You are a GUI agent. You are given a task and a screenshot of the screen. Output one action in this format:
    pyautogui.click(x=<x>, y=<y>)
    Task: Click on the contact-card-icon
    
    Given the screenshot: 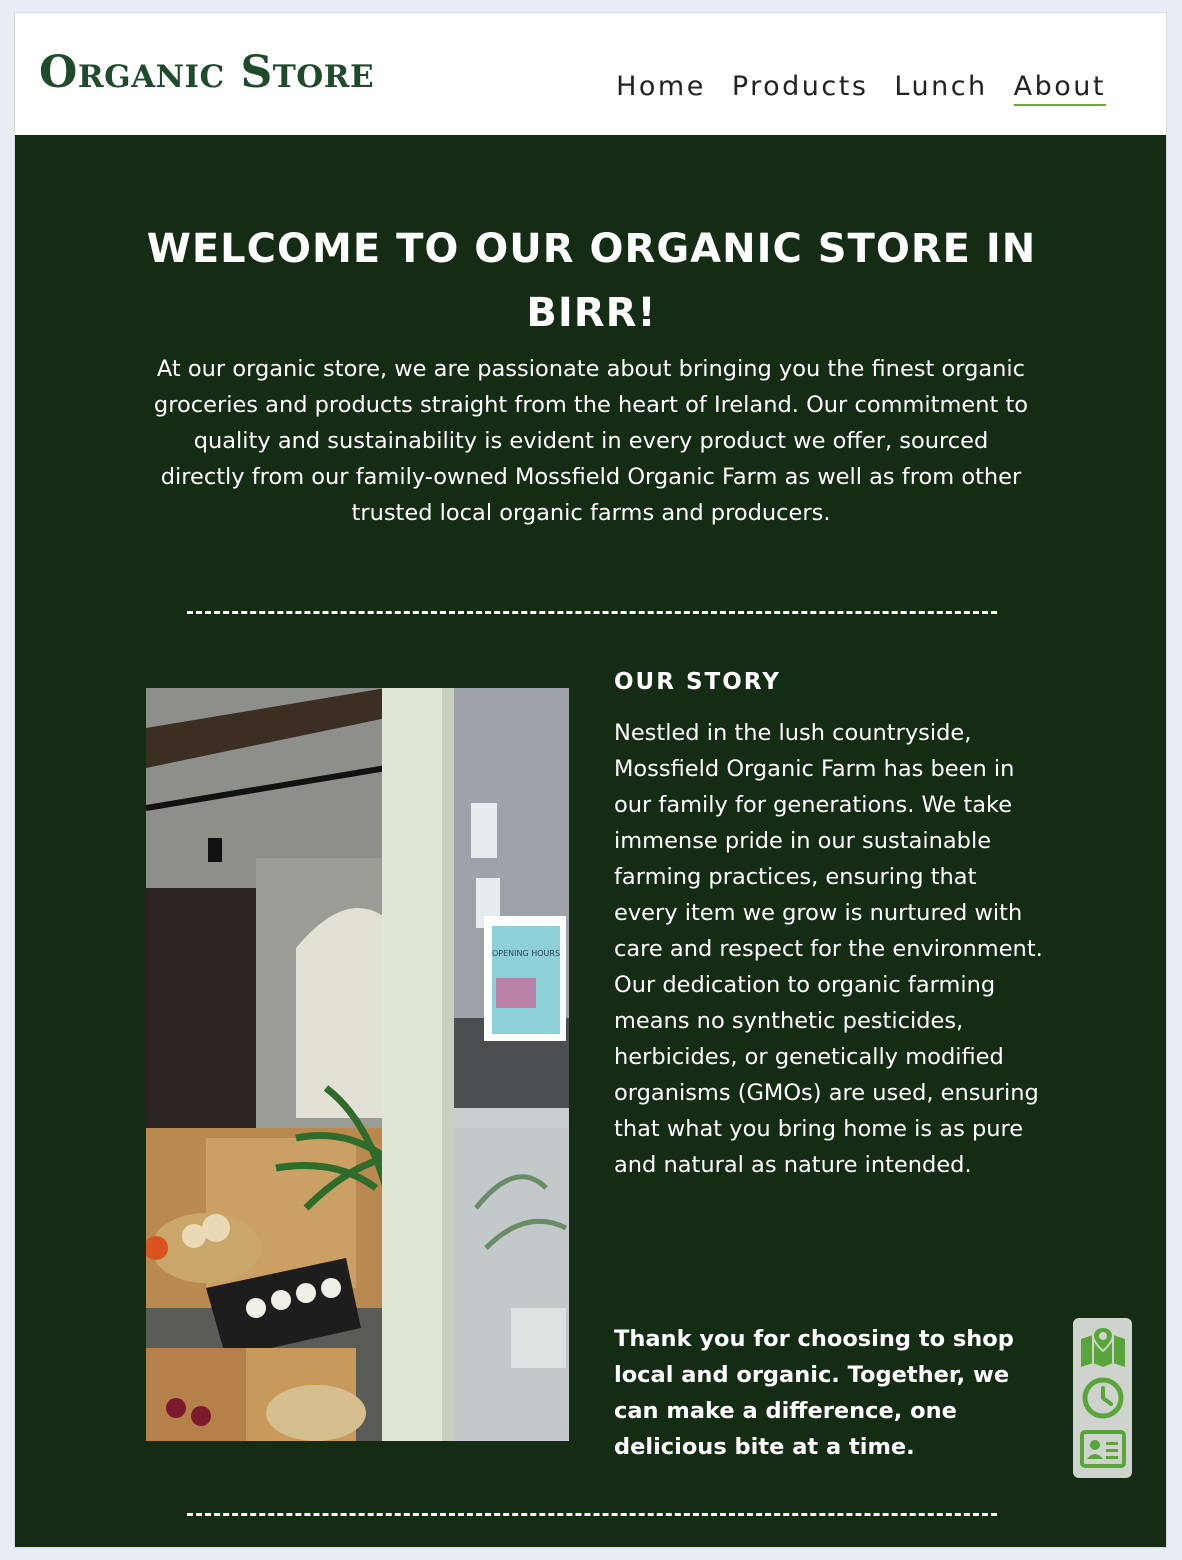 What is the action you would take?
    pyautogui.click(x=1102, y=1448)
    